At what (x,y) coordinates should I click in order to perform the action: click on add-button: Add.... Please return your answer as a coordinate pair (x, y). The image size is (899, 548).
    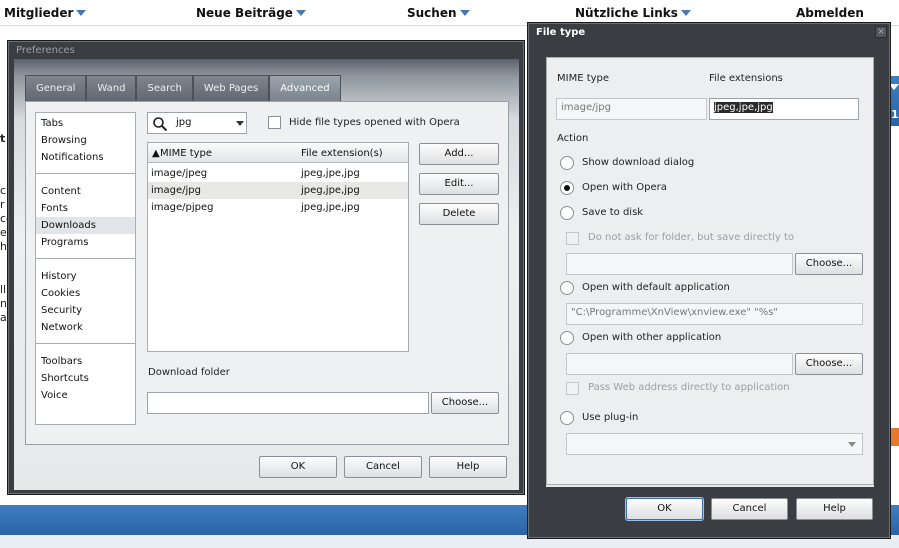
    Looking at the image, I should click on (459, 154).